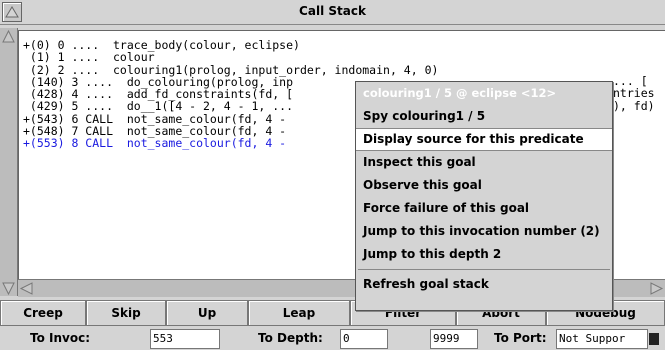 This screenshot has width=665, height=350. What do you see at coordinates (207, 313) in the screenshot?
I see `up-button: Up` at bounding box center [207, 313].